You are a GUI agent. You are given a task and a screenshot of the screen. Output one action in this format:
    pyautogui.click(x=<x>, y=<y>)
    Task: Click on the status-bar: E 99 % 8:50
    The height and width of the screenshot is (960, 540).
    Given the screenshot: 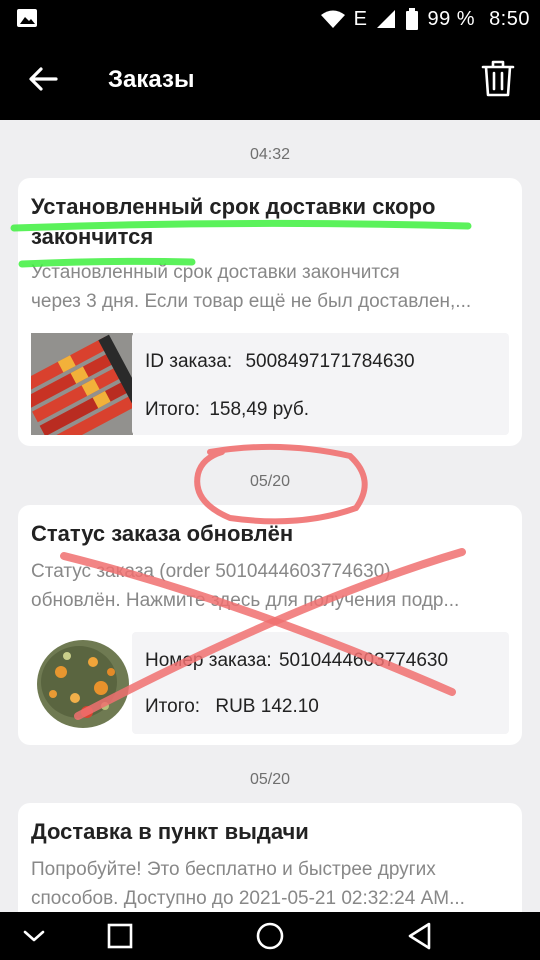 What is the action you would take?
    pyautogui.click(x=270, y=19)
    